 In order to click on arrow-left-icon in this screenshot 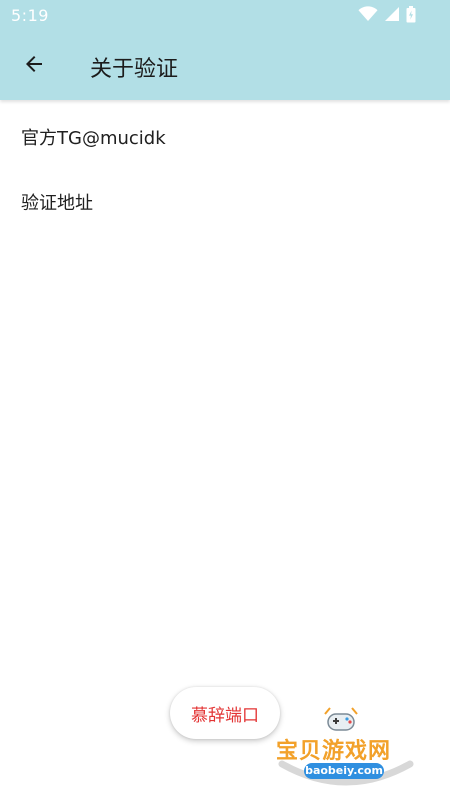, I will do `click(34, 66)`.